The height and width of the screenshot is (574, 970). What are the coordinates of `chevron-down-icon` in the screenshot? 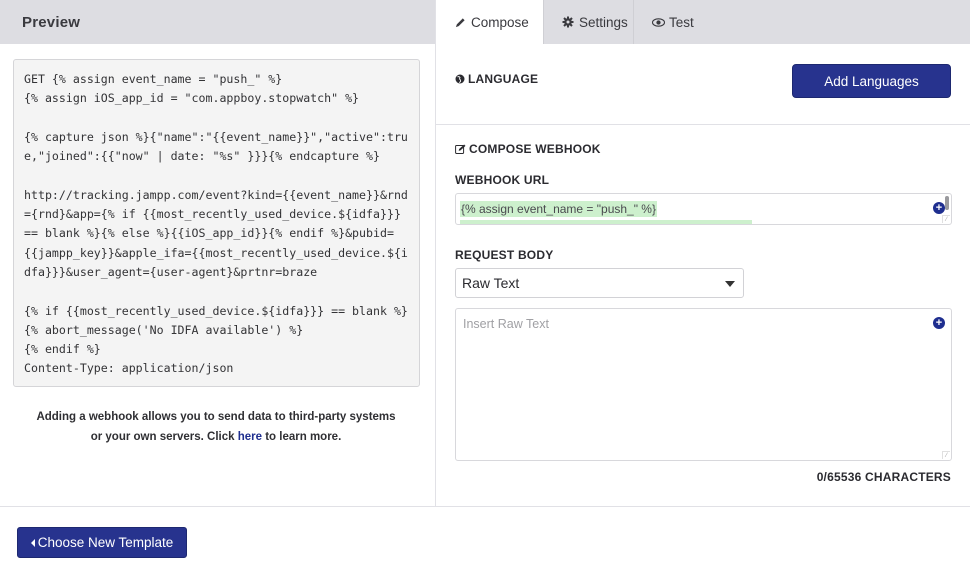 It's located at (730, 284).